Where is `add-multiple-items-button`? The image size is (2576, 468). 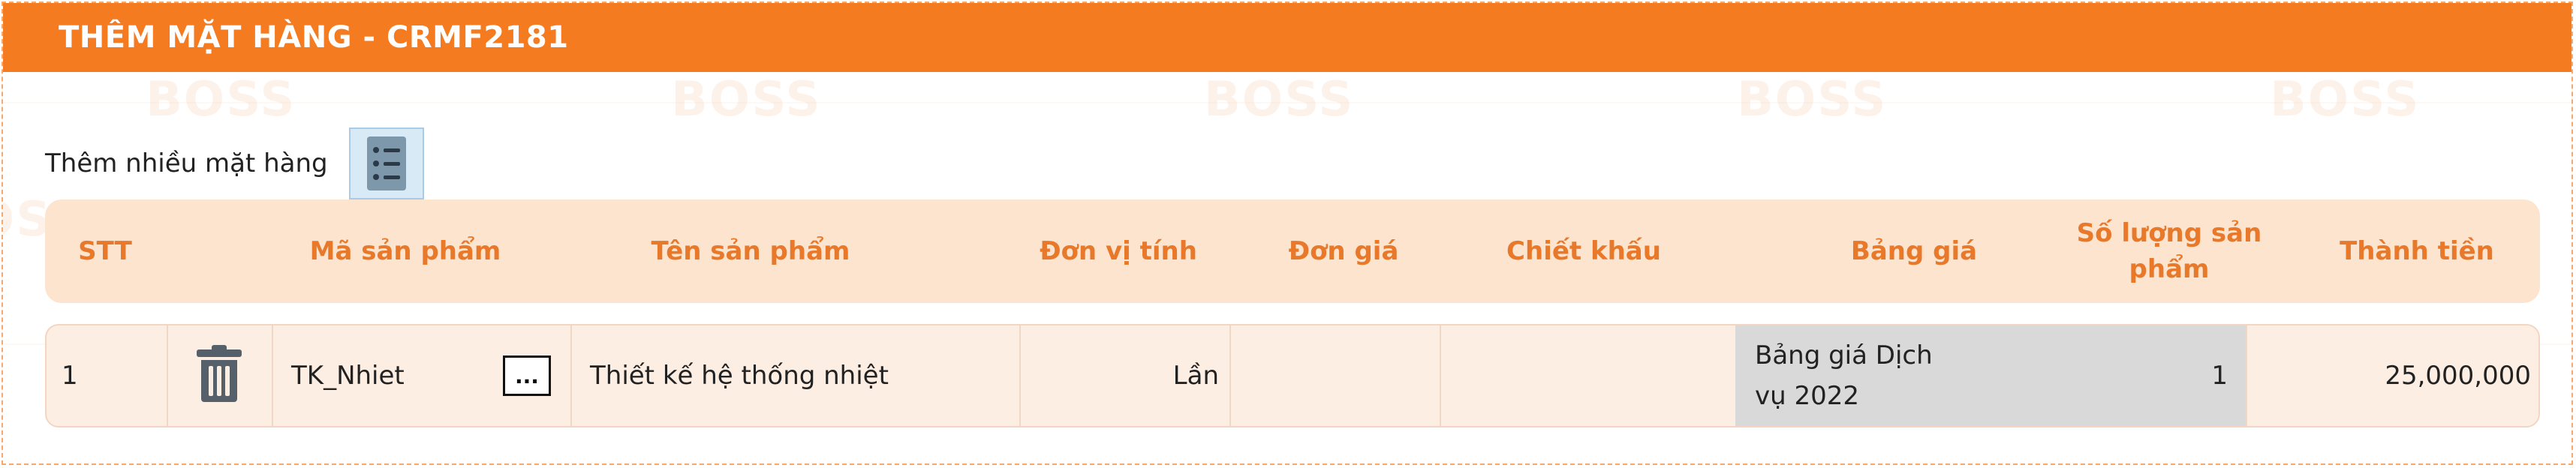 add-multiple-items-button is located at coordinates (386, 164).